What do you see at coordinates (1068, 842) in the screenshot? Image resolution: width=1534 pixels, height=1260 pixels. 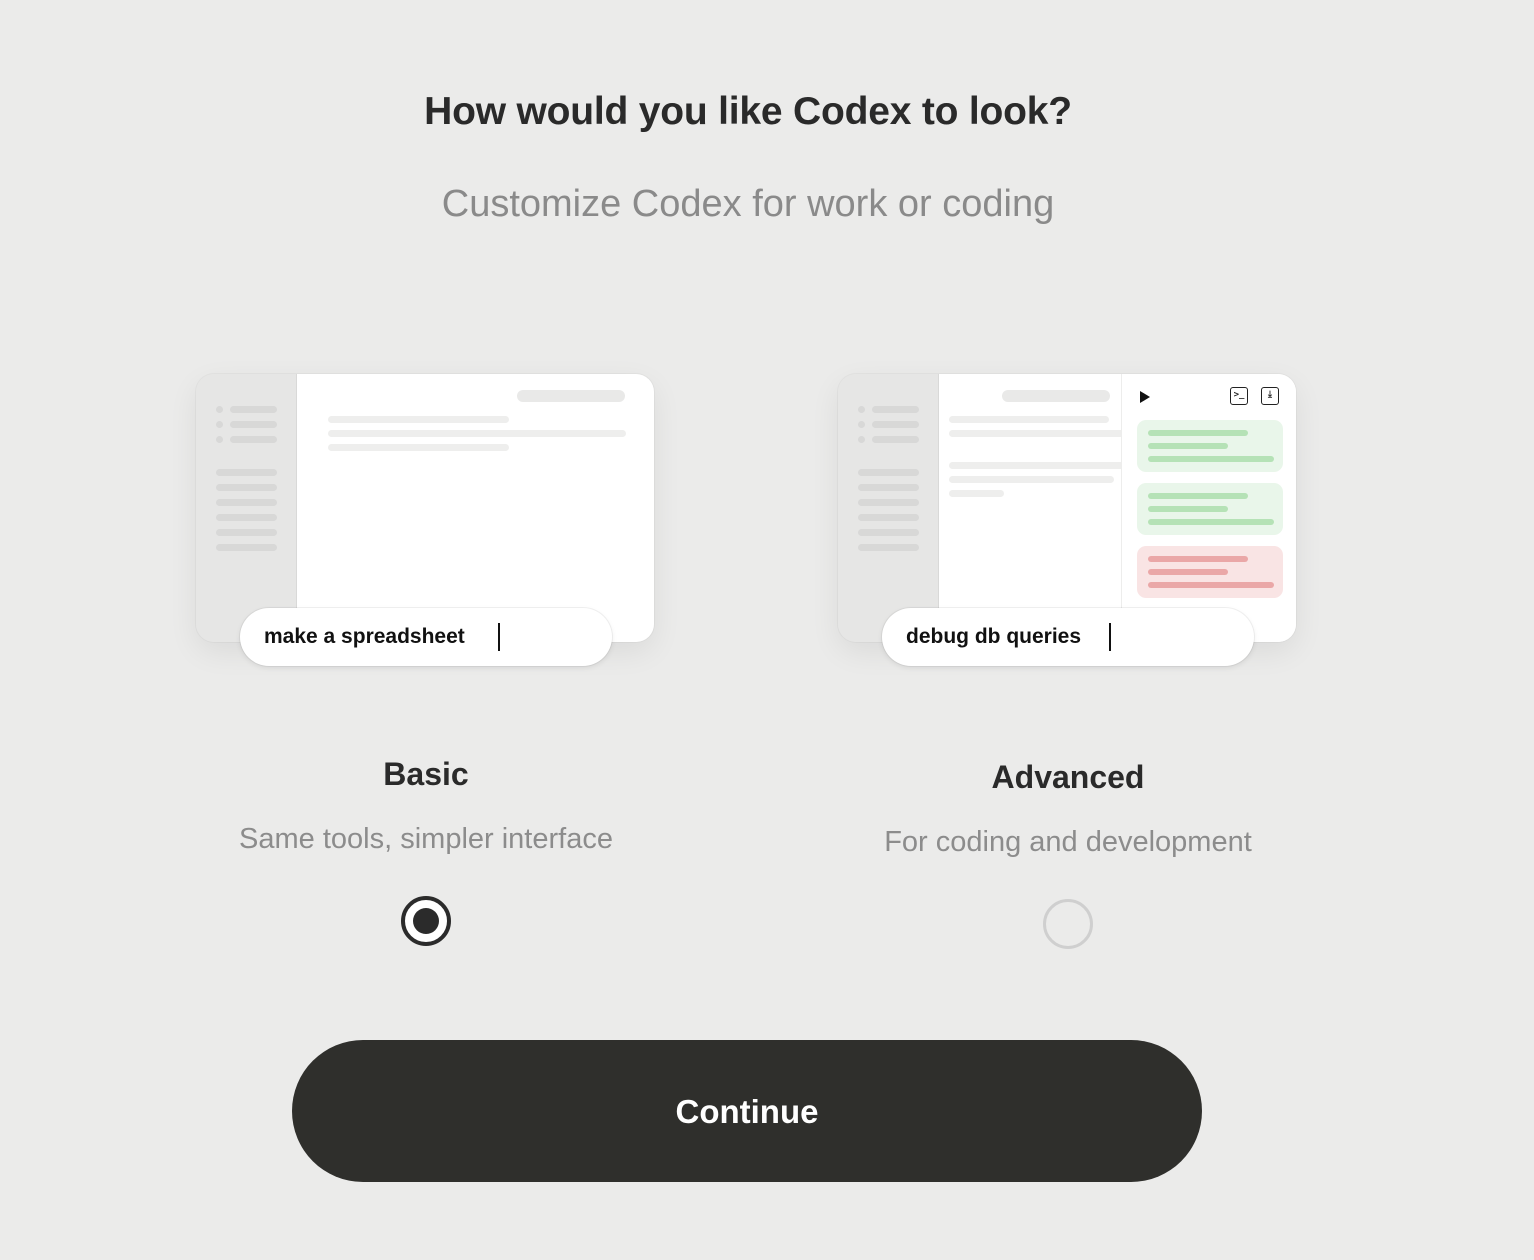 I see `advanced-option-description: For coding and development` at bounding box center [1068, 842].